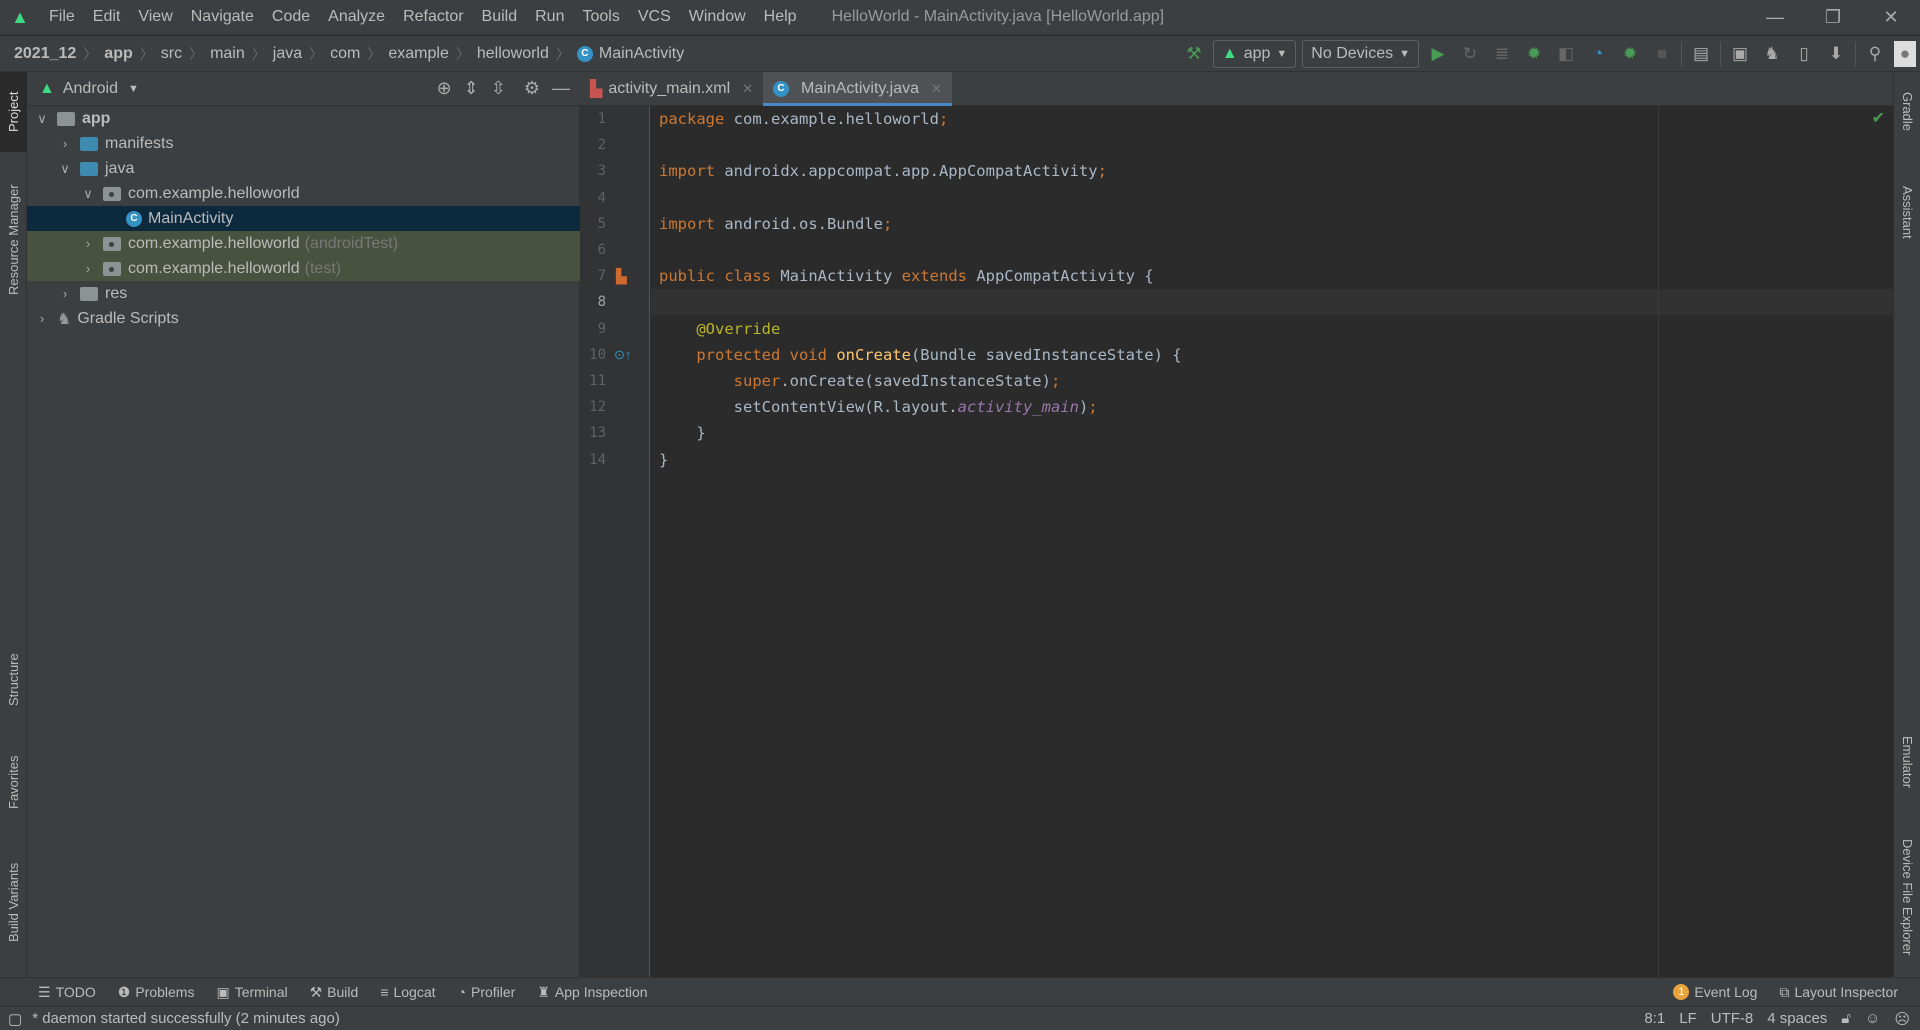 The image size is (1920, 1030). What do you see at coordinates (498, 88) in the screenshot?
I see `collapse-all-icon: ⇳` at bounding box center [498, 88].